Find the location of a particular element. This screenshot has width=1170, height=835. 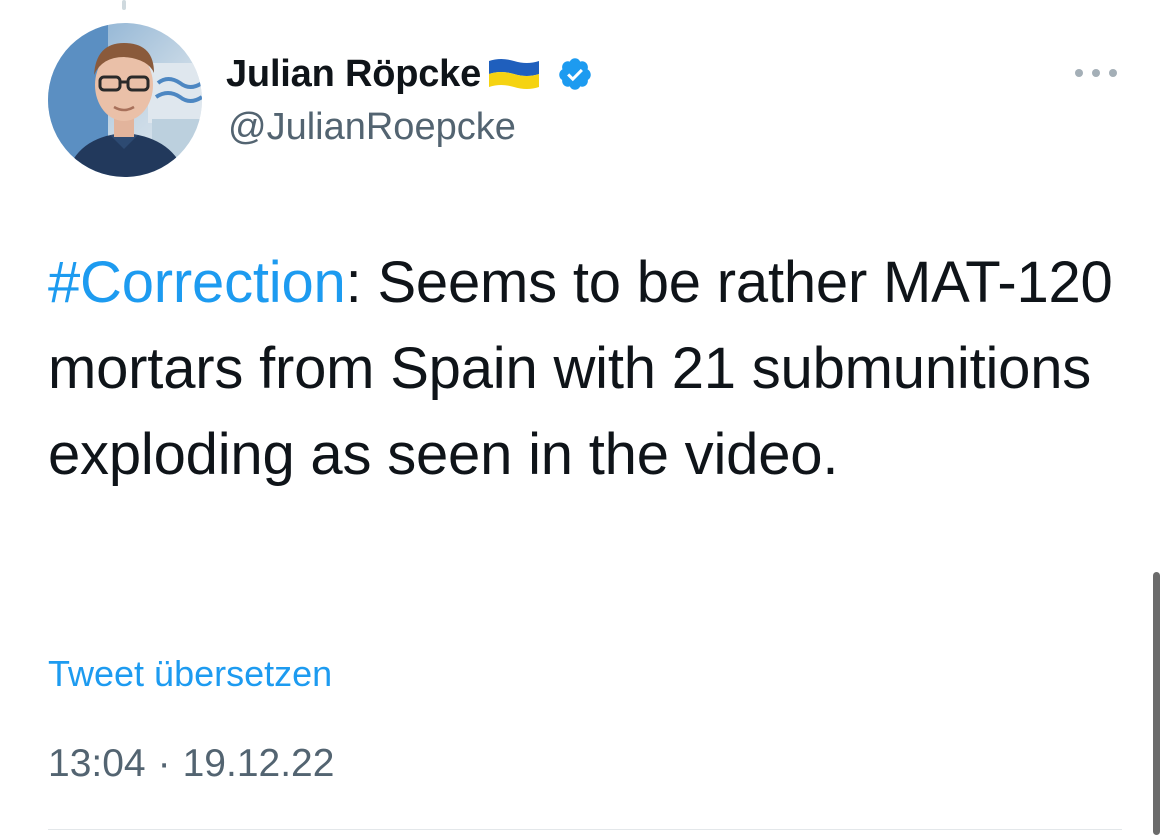

translate-tweet-link: Tweet übersetzen is located at coordinates (190, 674).